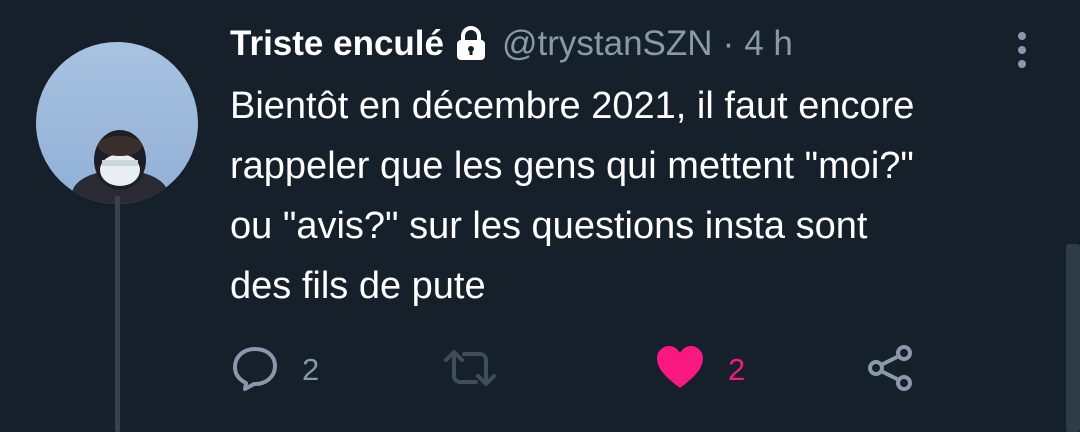  I want to click on like-count: 2, so click(737, 369).